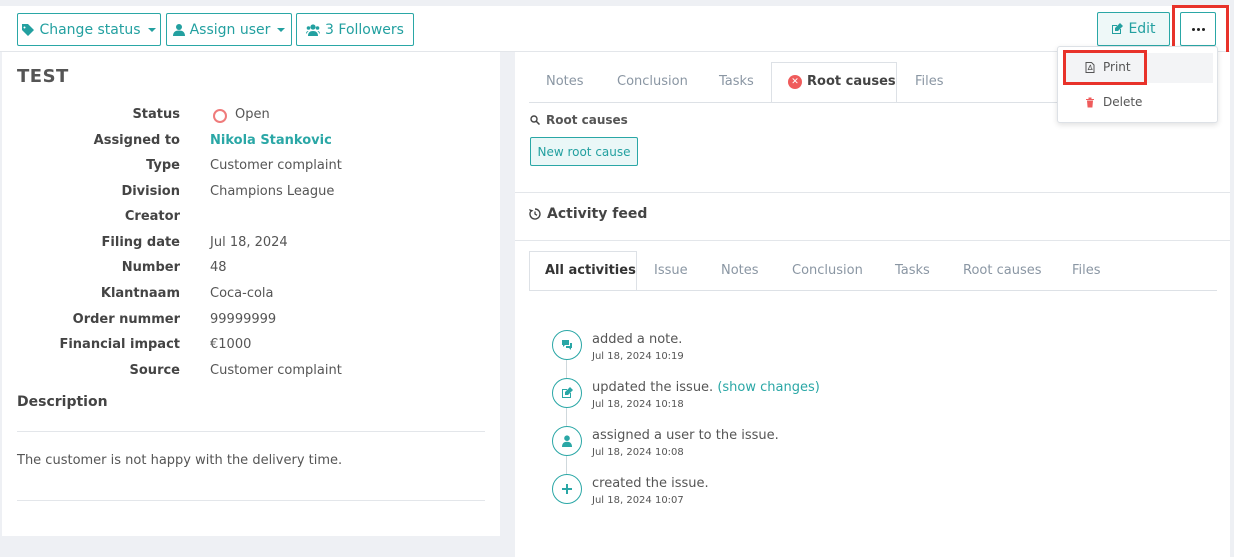 The image size is (1234, 557). What do you see at coordinates (1123, 102) in the screenshot?
I see `menu-item-delete-label: Delete` at bounding box center [1123, 102].